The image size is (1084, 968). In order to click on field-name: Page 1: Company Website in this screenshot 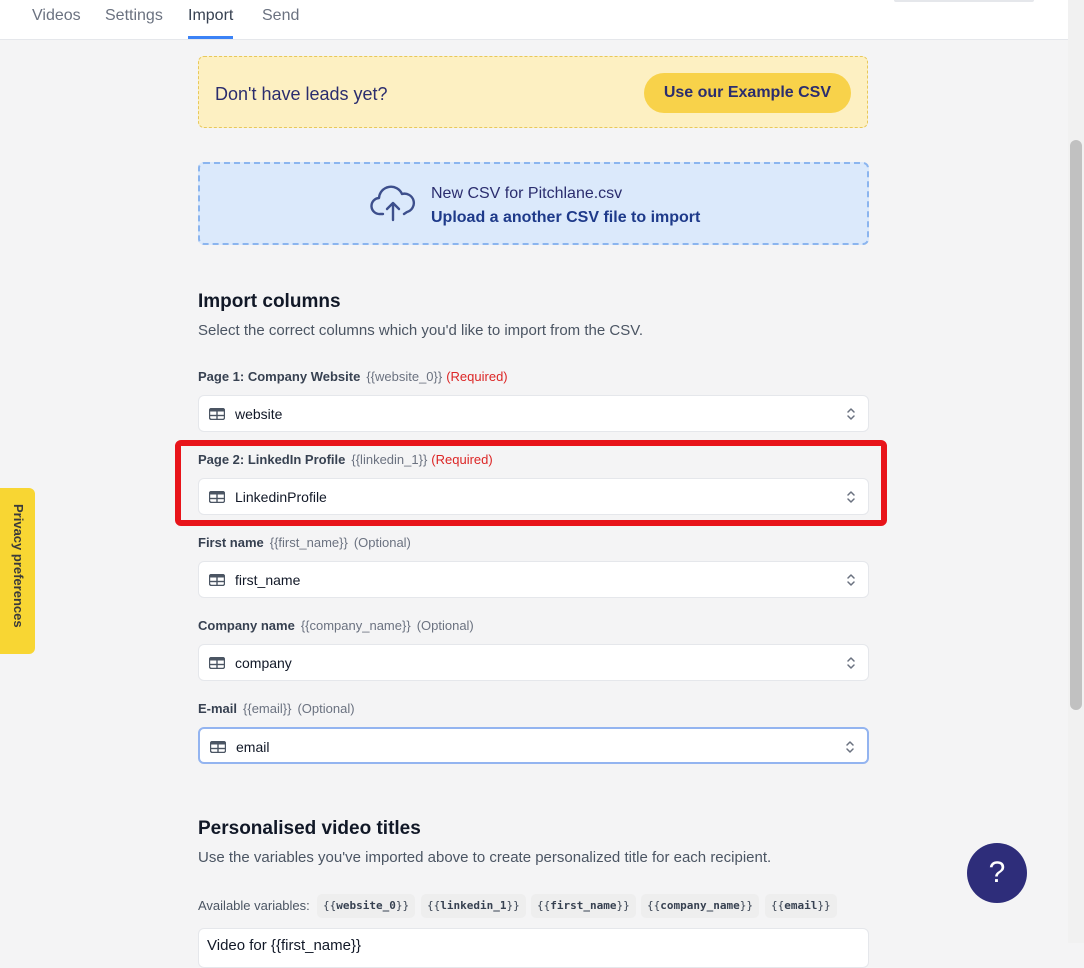, I will do `click(279, 376)`.